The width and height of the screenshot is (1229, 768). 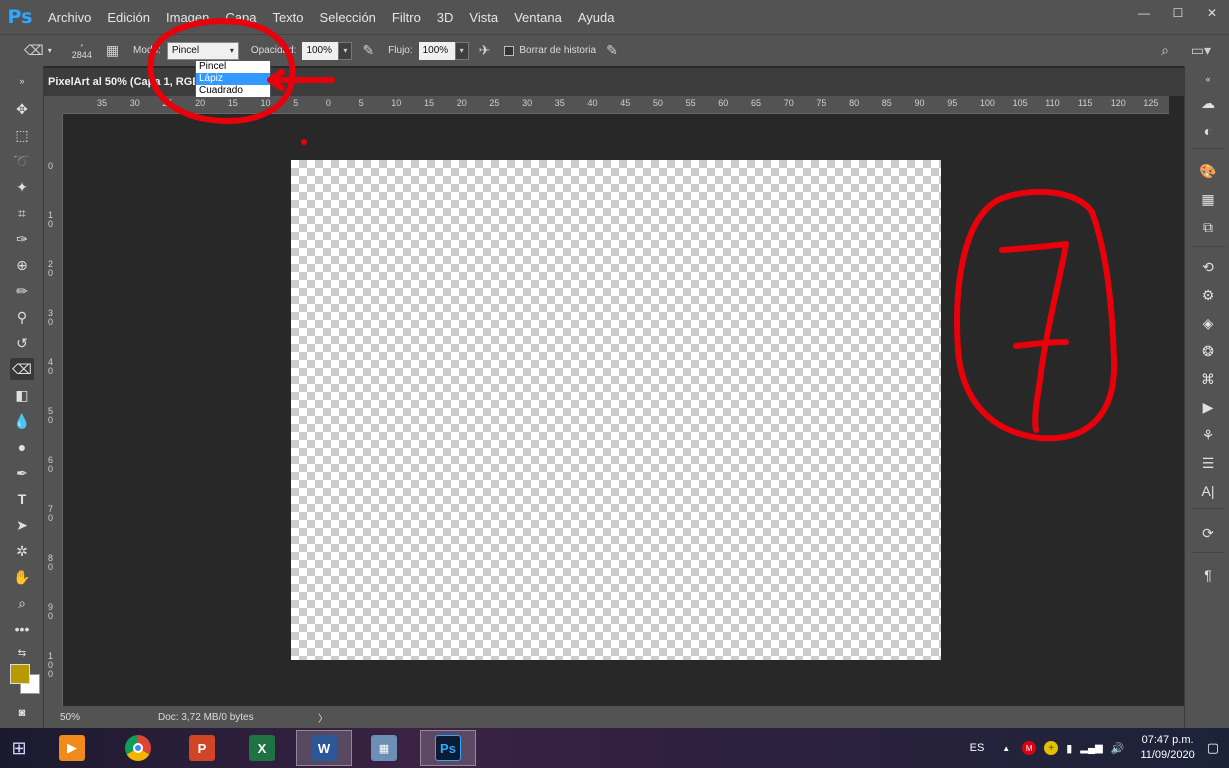 What do you see at coordinates (187, 17) in the screenshot?
I see `menu-imagen: Imagen` at bounding box center [187, 17].